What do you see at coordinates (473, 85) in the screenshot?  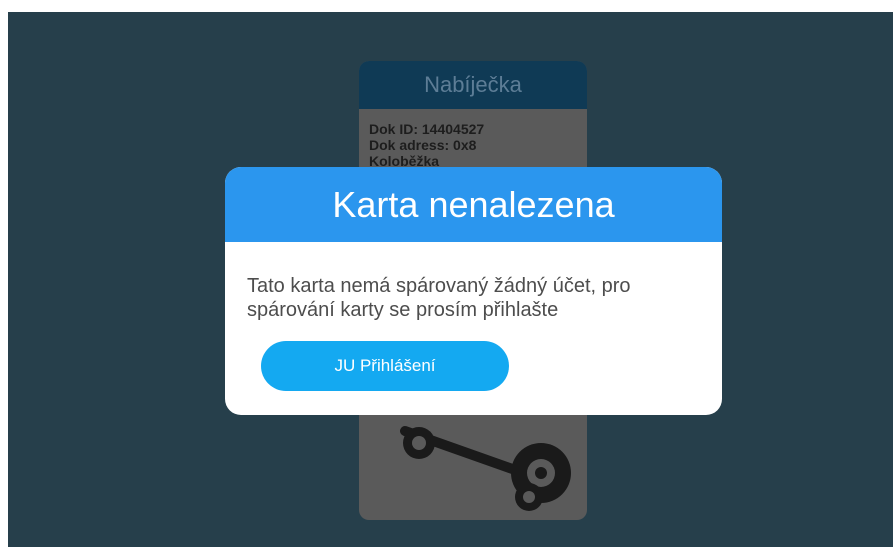 I see `dock-card-title: Nabíječka` at bounding box center [473, 85].